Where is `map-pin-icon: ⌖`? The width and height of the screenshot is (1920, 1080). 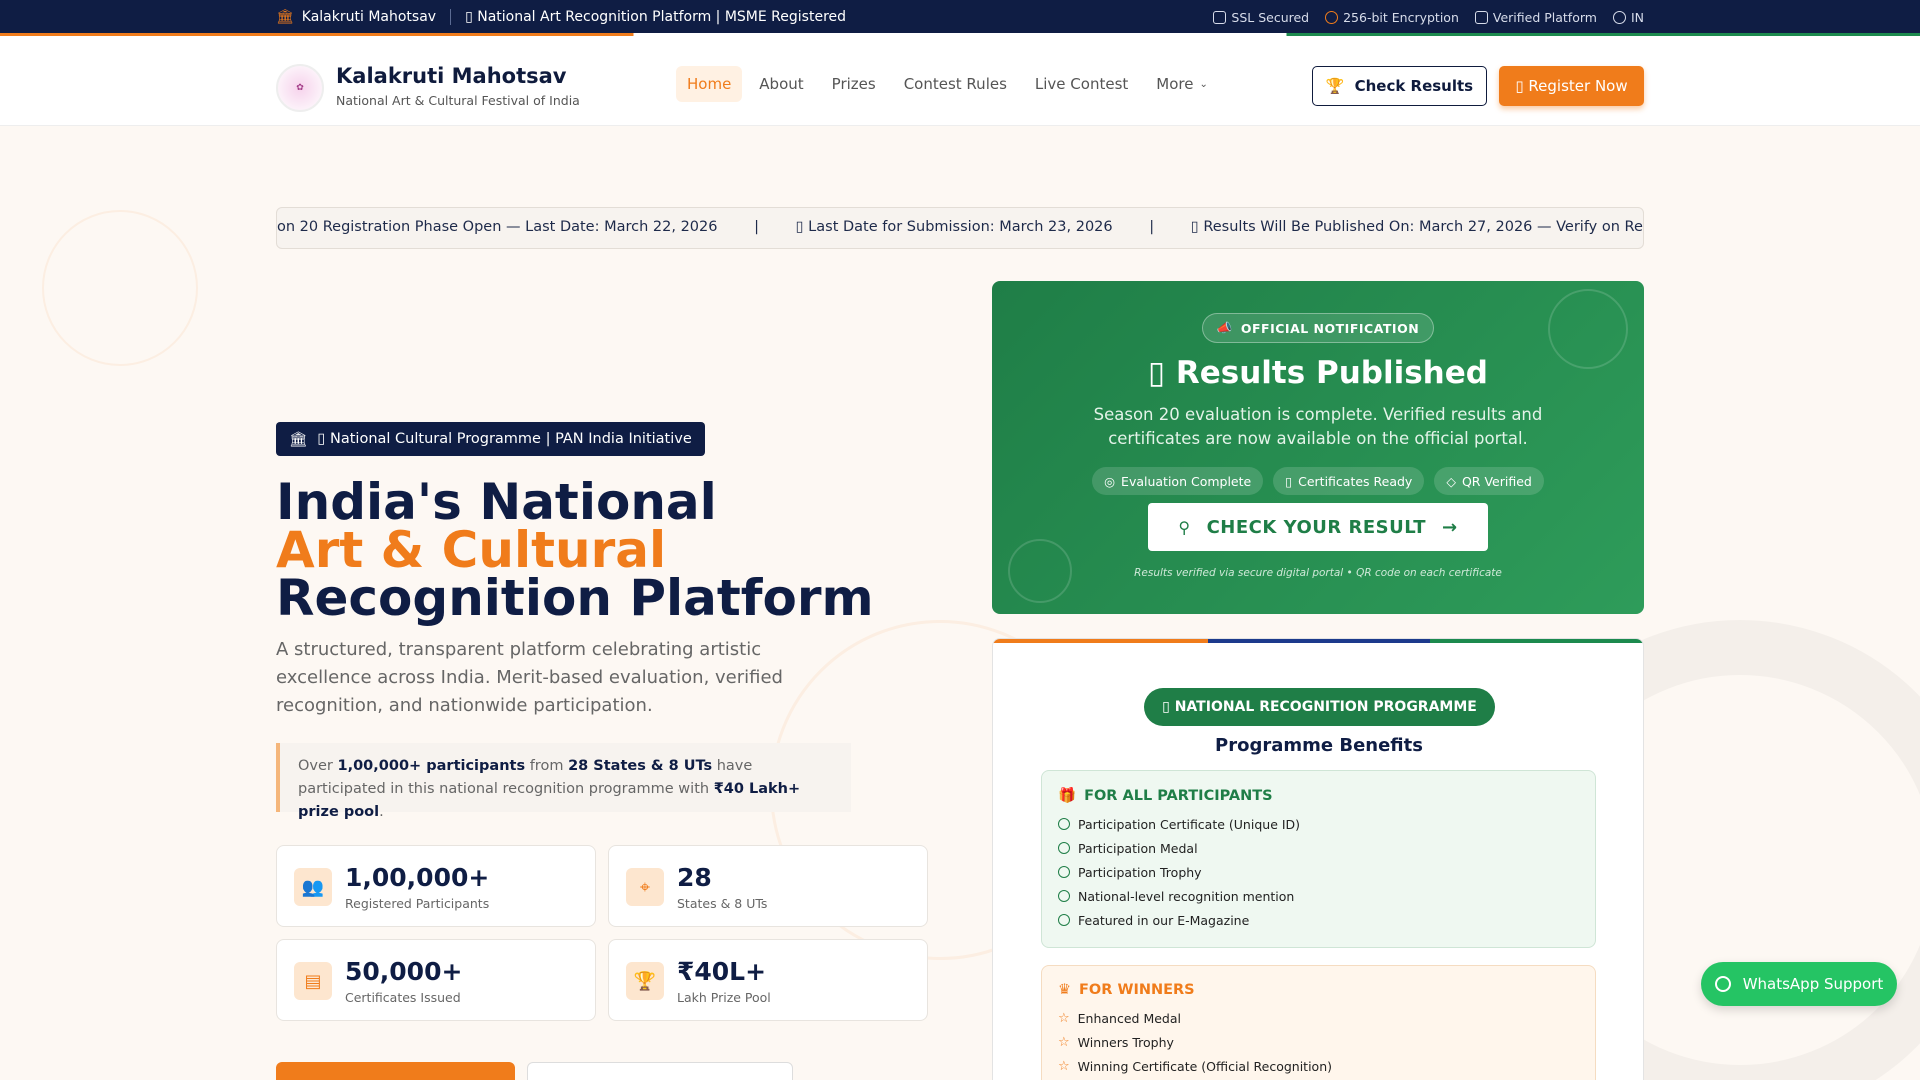 map-pin-icon: ⌖ is located at coordinates (645, 887).